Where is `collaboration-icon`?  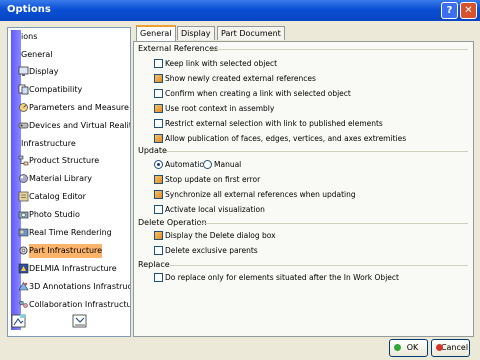 collaboration-icon is located at coordinates (23, 304).